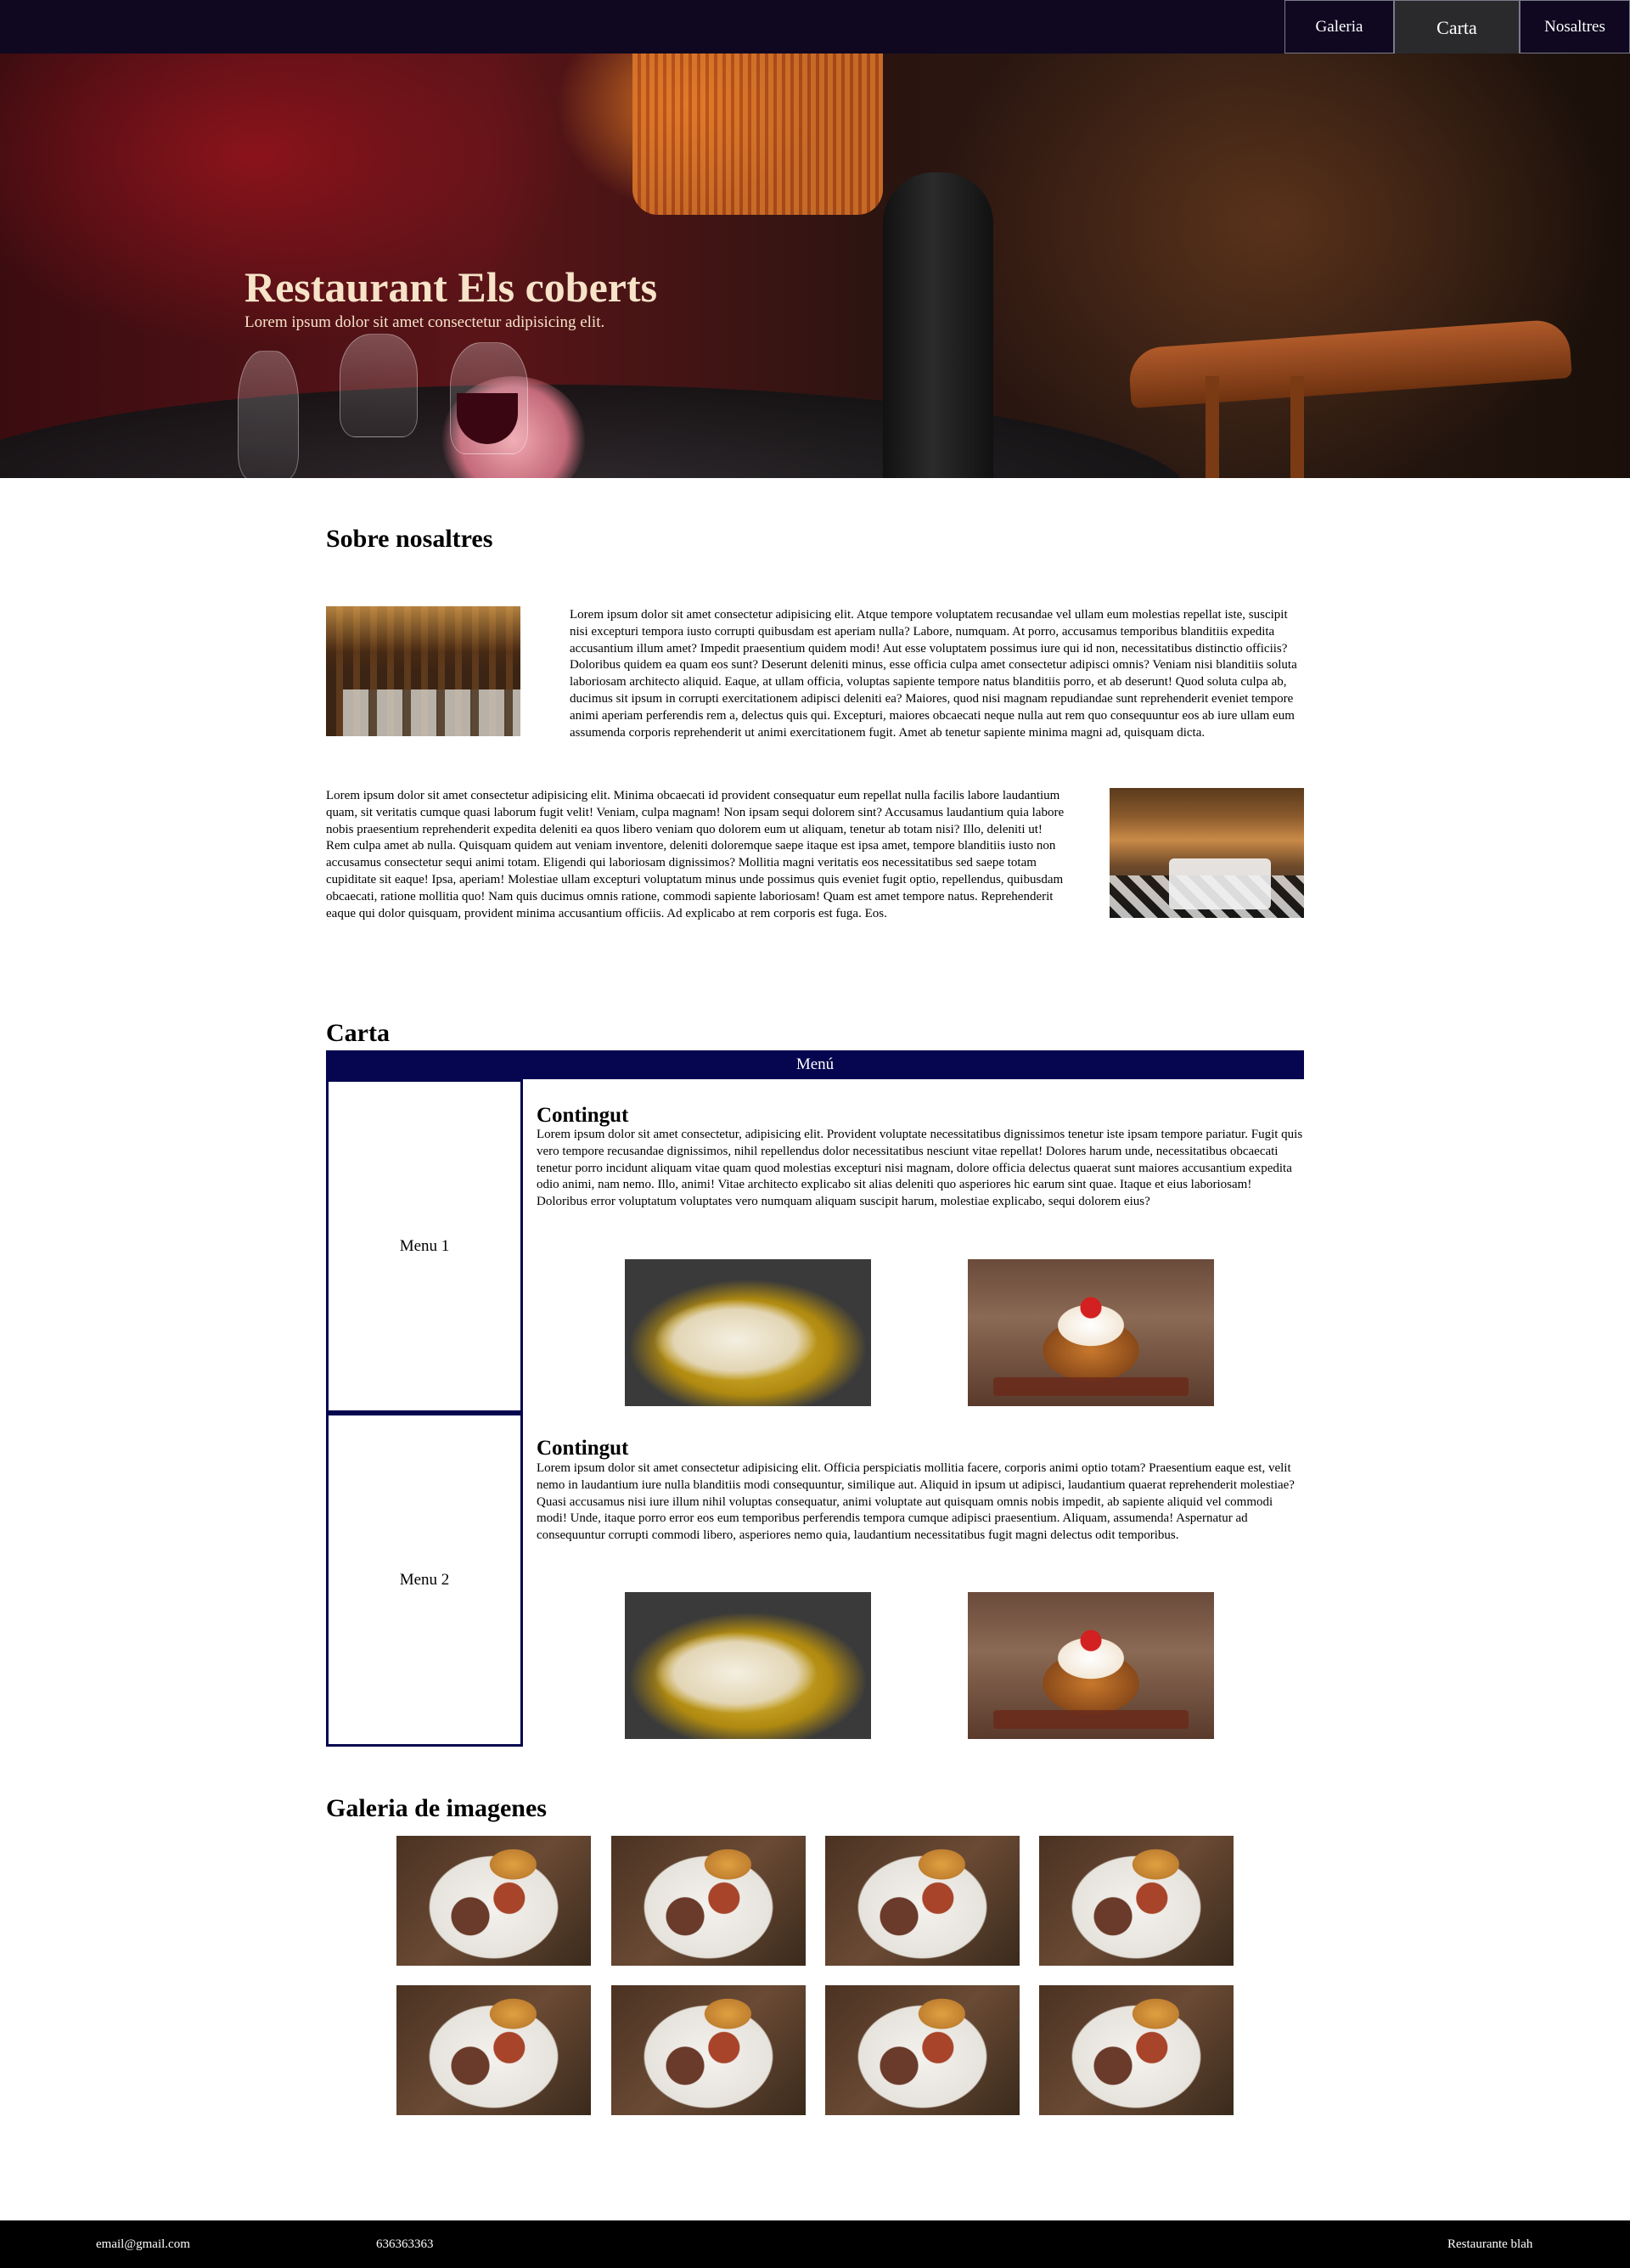  I want to click on menu-2-tab: Menu 2, so click(425, 1580).